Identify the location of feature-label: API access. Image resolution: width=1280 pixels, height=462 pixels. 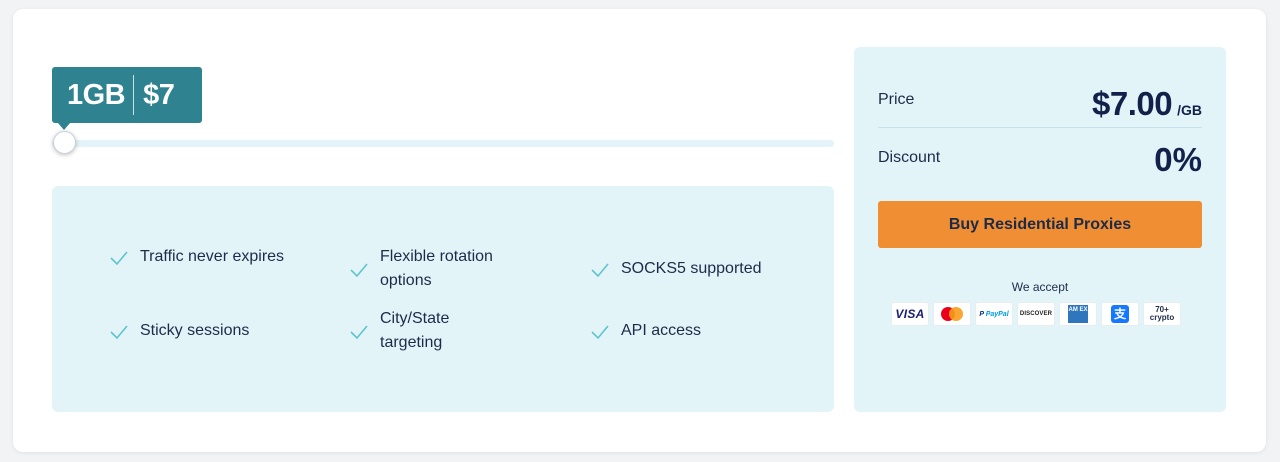
(661, 330).